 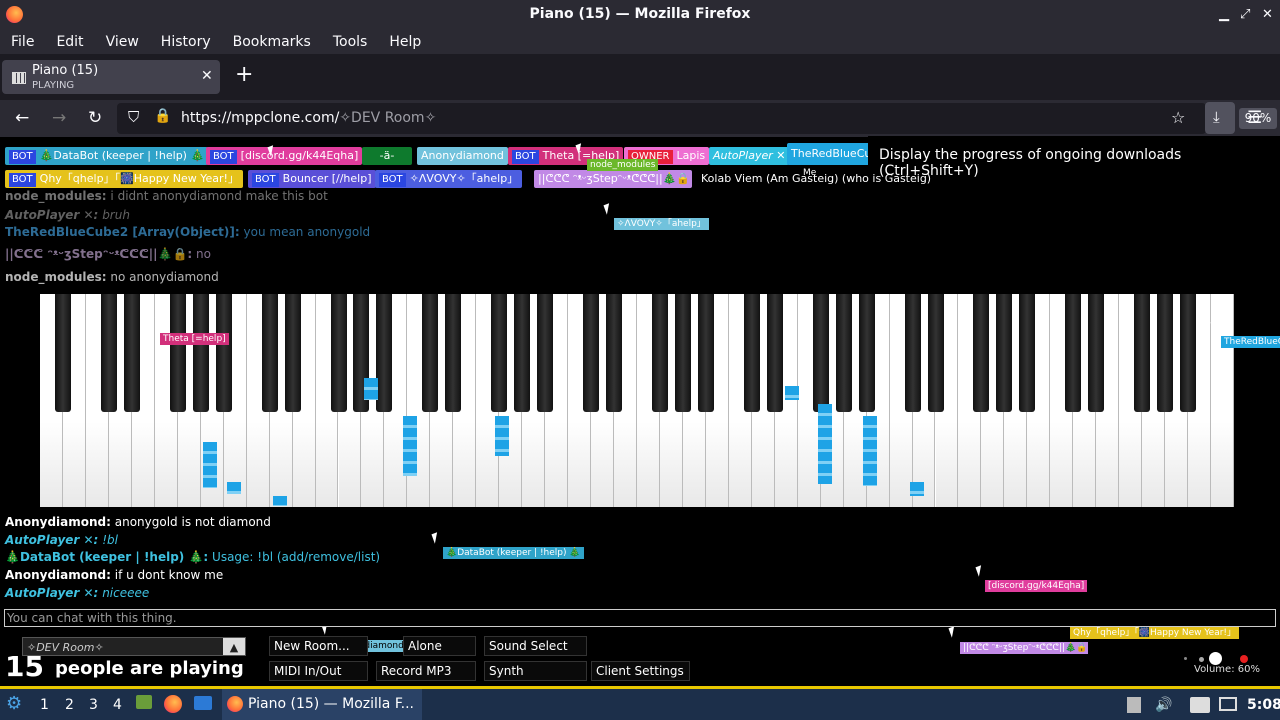 What do you see at coordinates (107, 156) in the screenshot?
I see `user-tag-databot: BOT 🎄DataBot (keeper | !help) 🎄` at bounding box center [107, 156].